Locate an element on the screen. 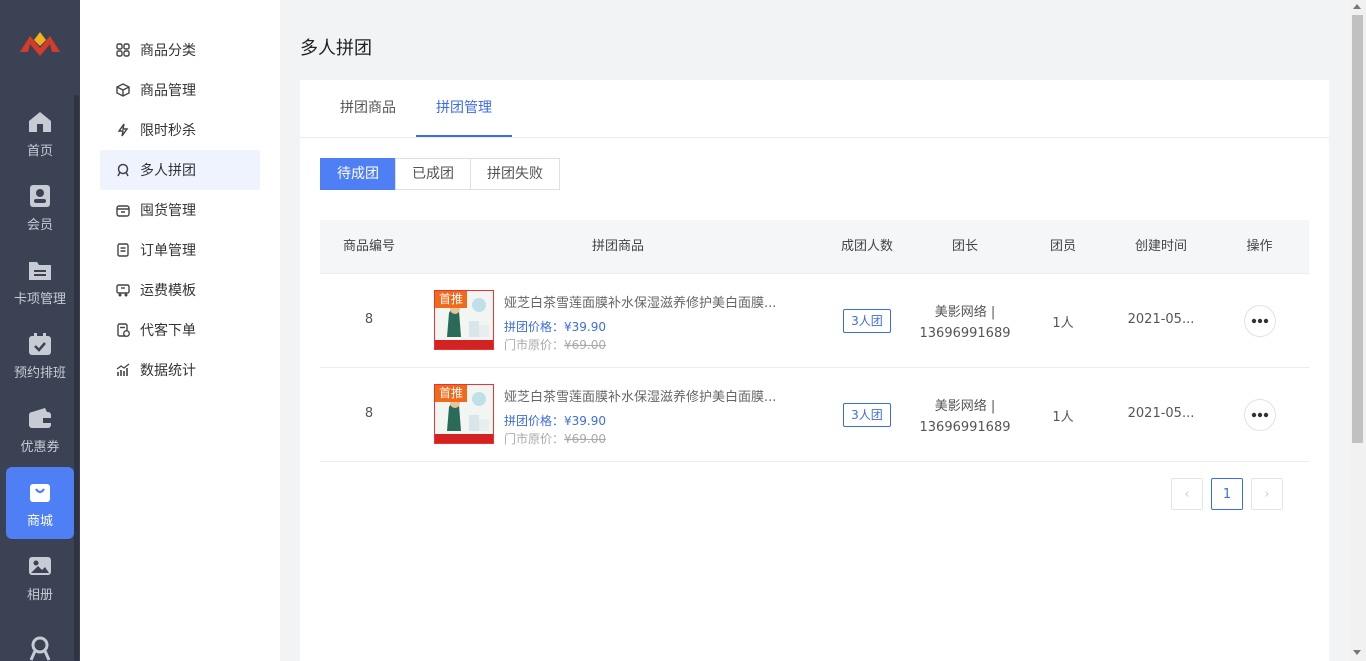 Image resolution: width=1366 pixels, height=661 pixels. submenu-item-proxy-order: 代客下单 is located at coordinates (180, 330).